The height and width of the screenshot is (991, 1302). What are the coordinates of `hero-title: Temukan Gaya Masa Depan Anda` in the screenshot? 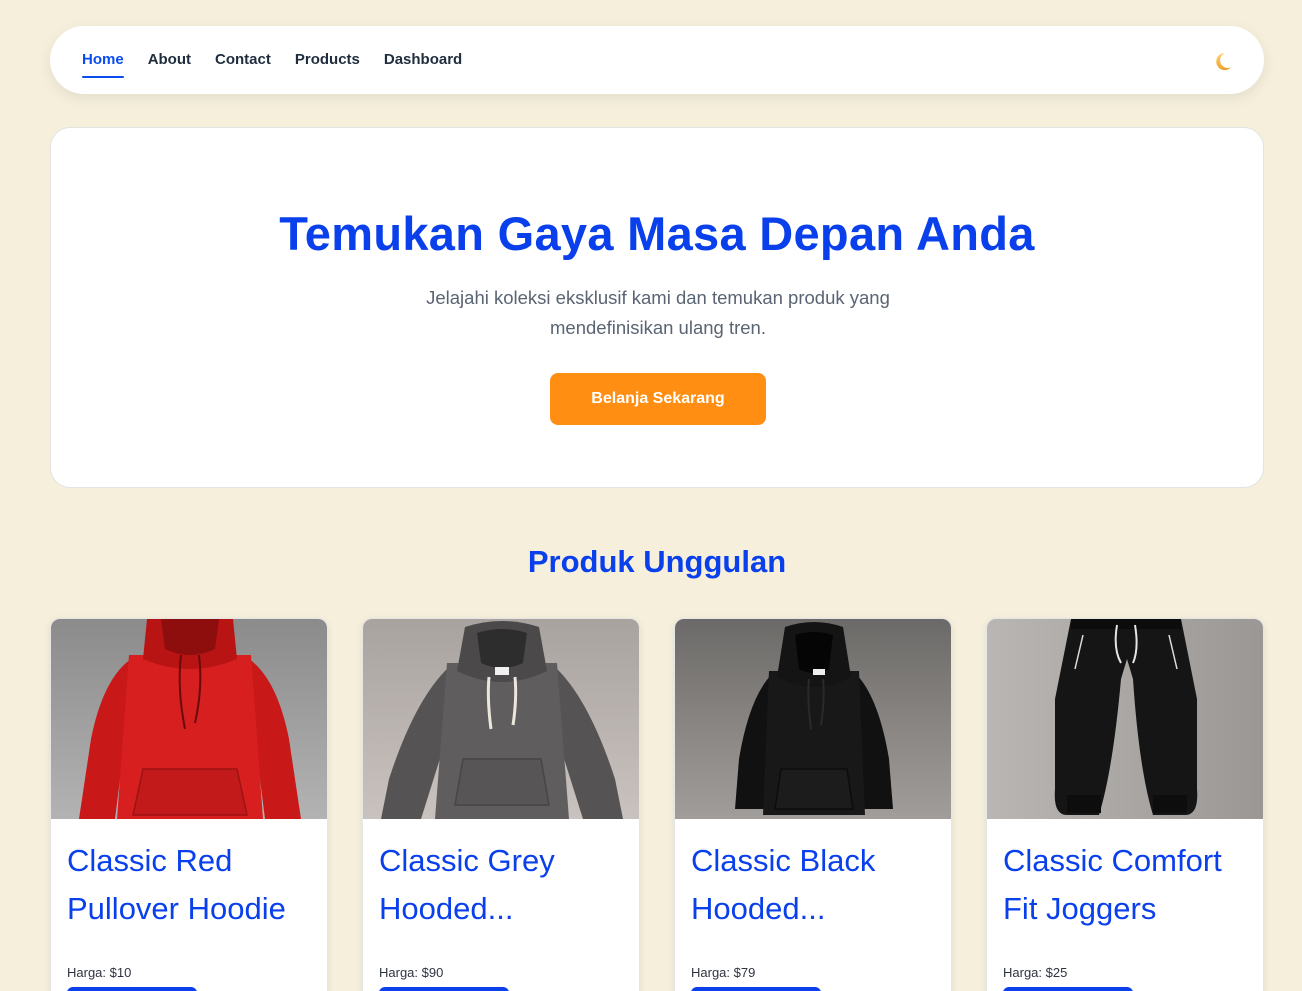 It's located at (657, 233).